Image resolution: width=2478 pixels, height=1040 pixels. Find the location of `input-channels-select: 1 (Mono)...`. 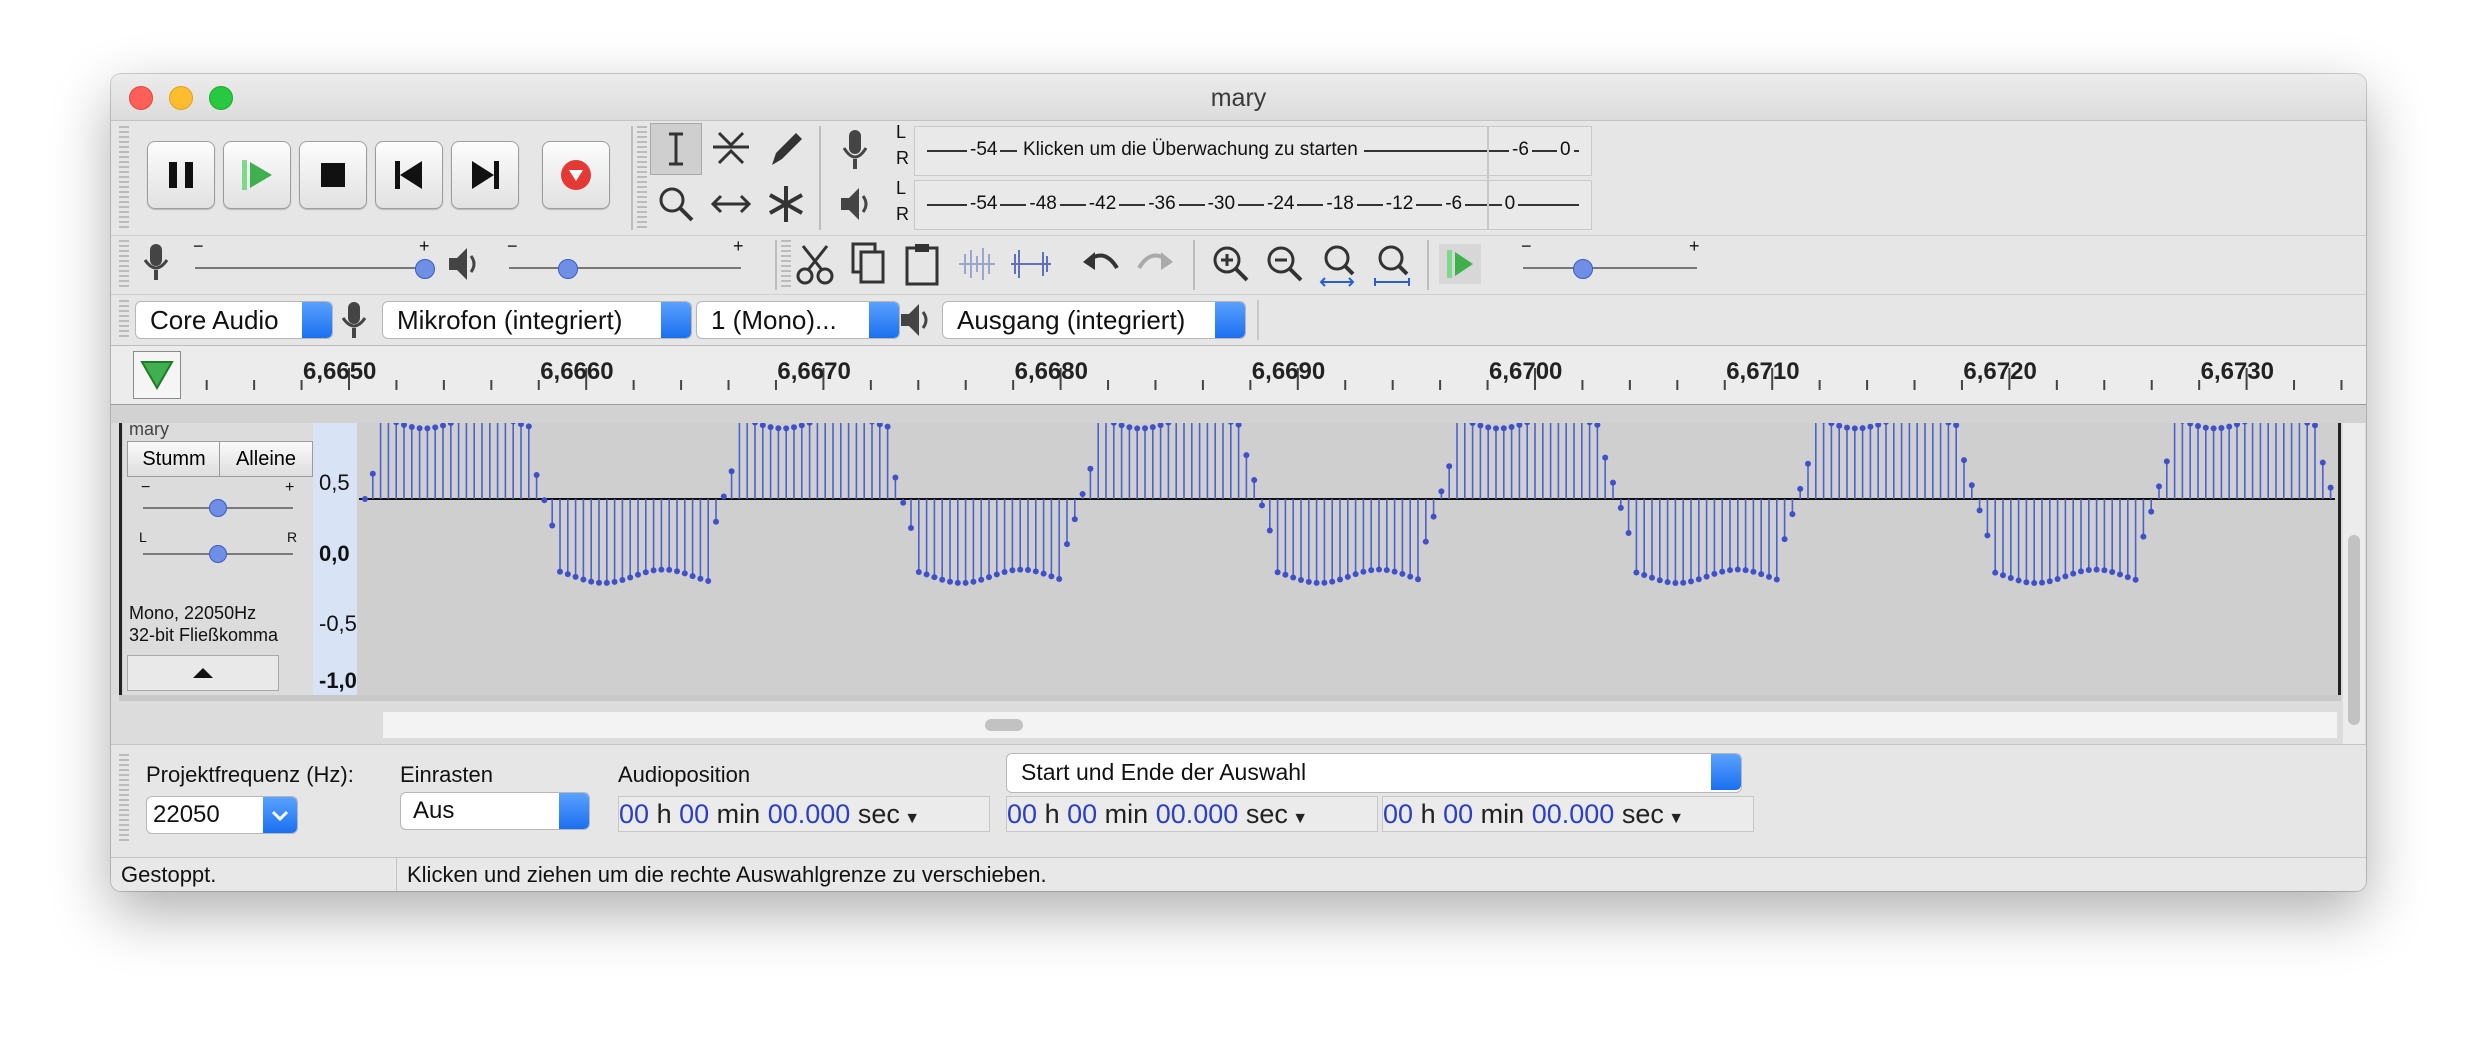

input-channels-select: 1 (Mono)... is located at coordinates (798, 320).